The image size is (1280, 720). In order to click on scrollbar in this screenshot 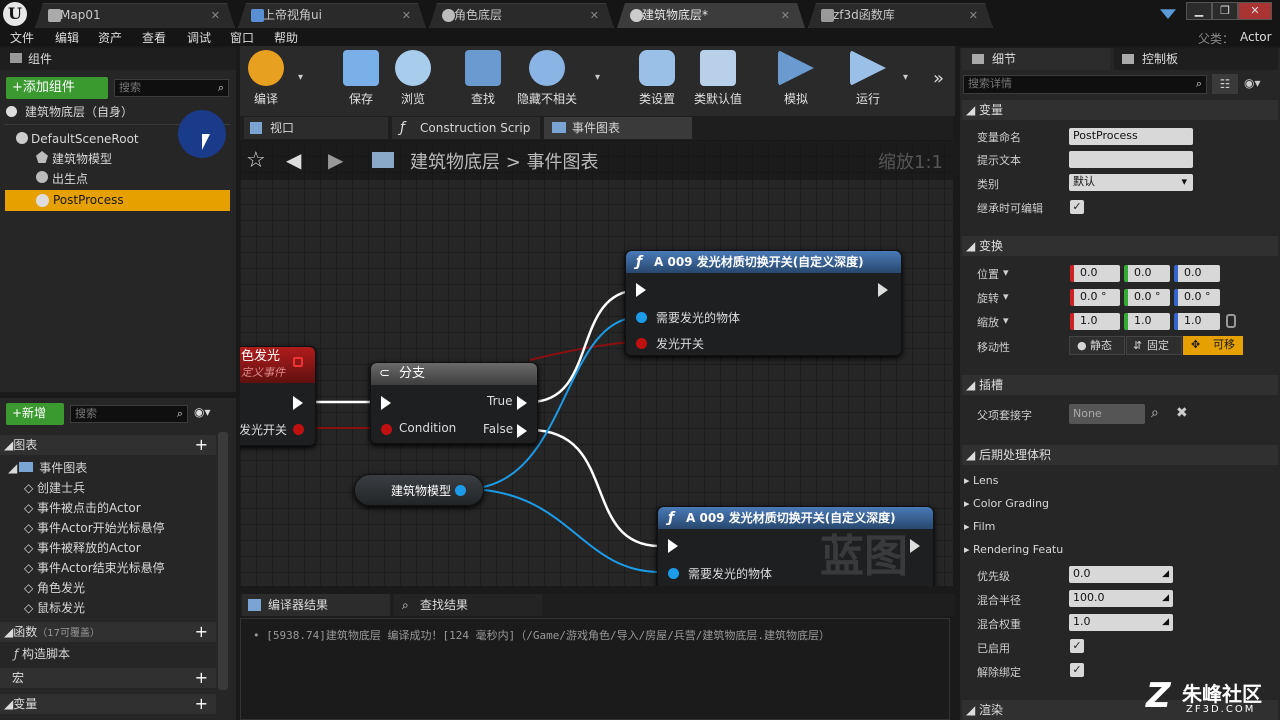, I will do `click(223, 561)`.